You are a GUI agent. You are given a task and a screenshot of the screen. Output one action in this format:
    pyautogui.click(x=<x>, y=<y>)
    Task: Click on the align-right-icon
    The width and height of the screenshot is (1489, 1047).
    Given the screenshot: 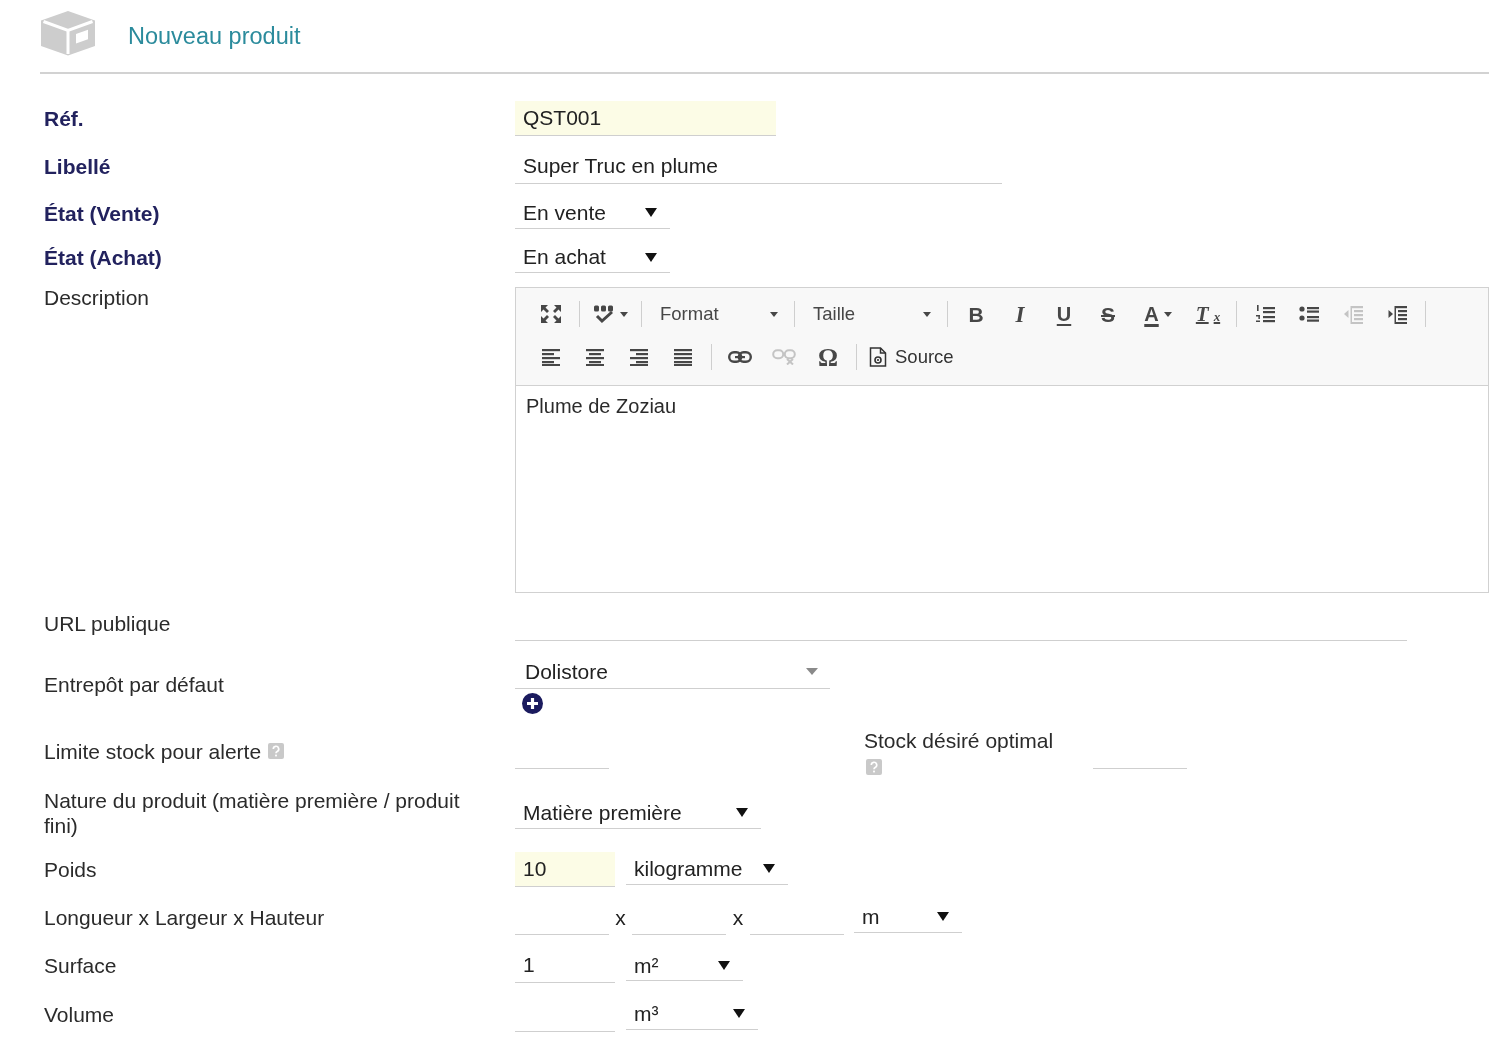 What is the action you would take?
    pyautogui.click(x=639, y=357)
    